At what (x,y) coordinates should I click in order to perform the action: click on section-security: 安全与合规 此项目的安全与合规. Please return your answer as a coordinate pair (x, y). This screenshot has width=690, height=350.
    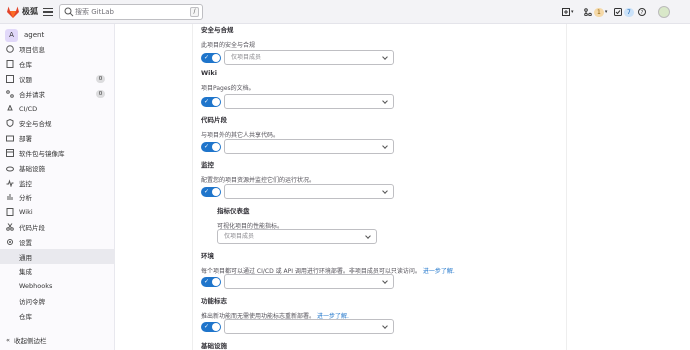
    Looking at the image, I should click on (228, 36).